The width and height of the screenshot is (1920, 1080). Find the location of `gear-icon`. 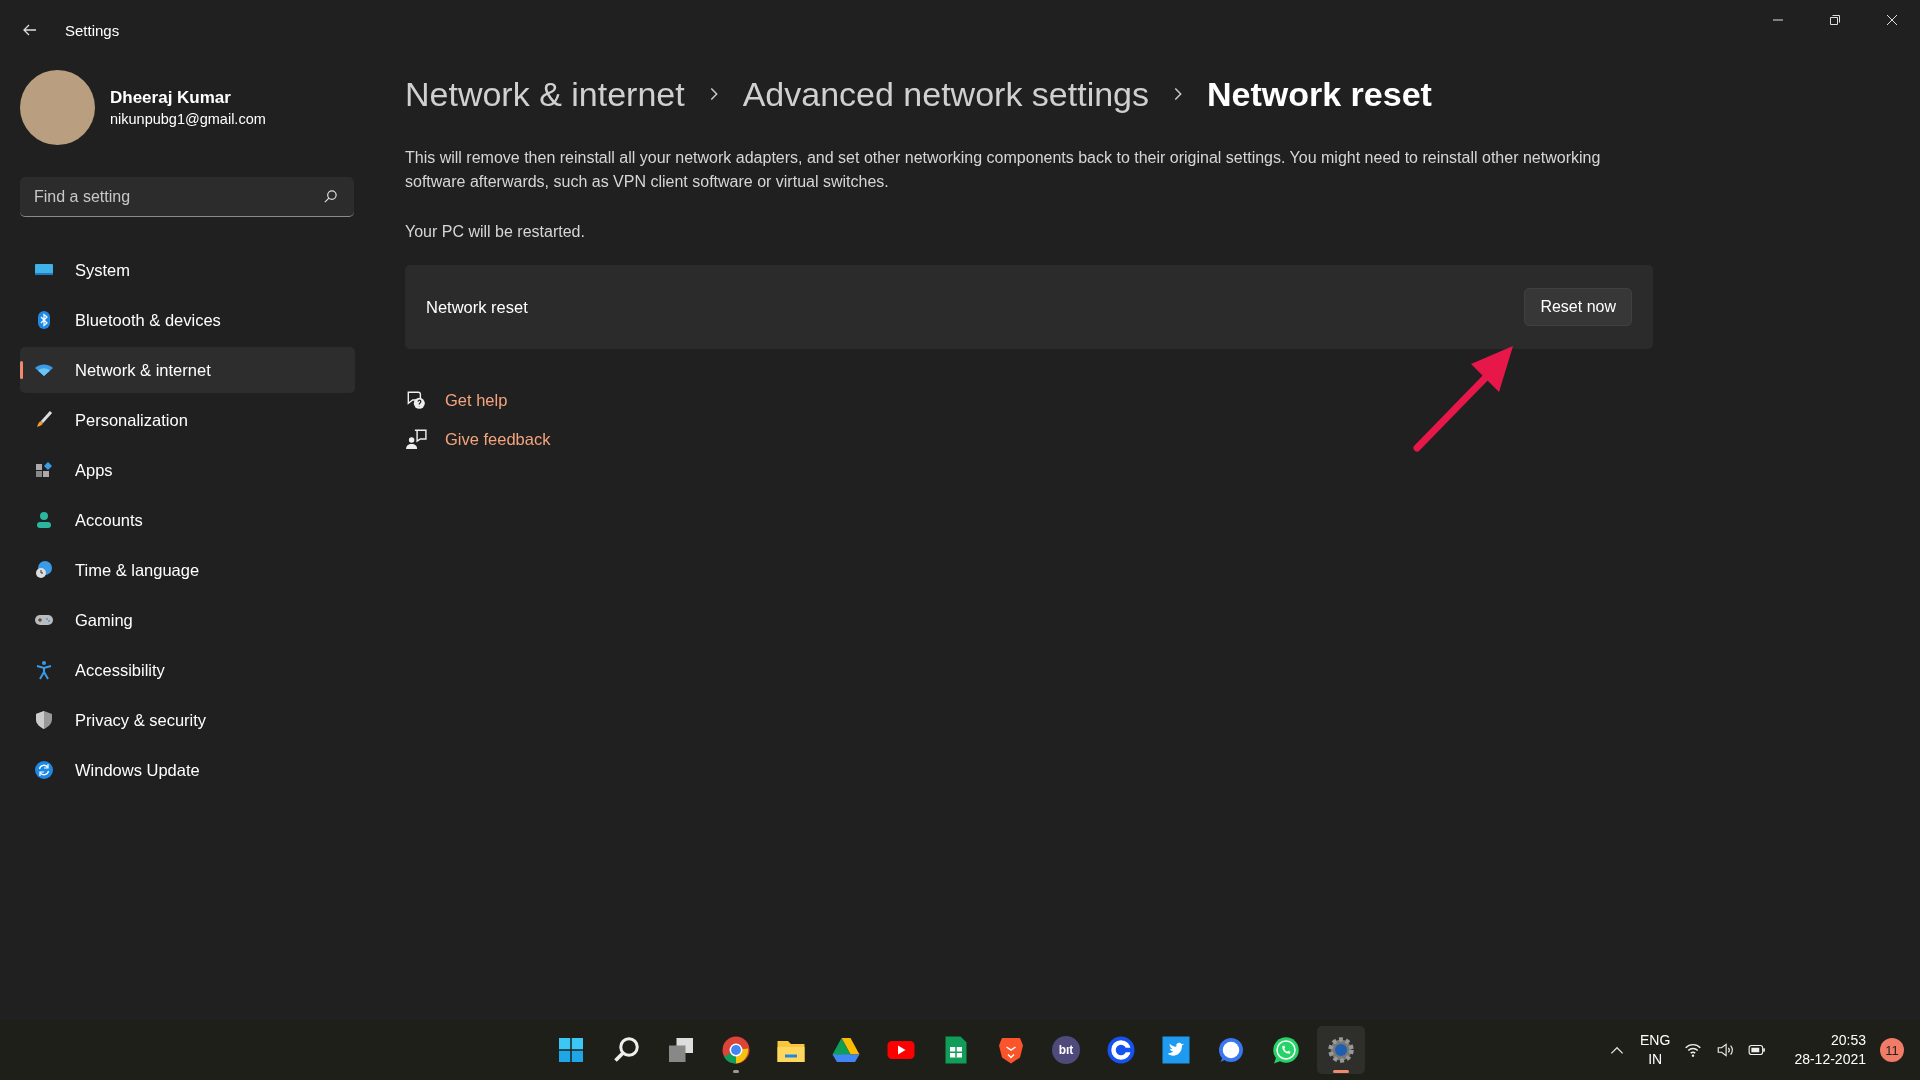

gear-icon is located at coordinates (1341, 1050).